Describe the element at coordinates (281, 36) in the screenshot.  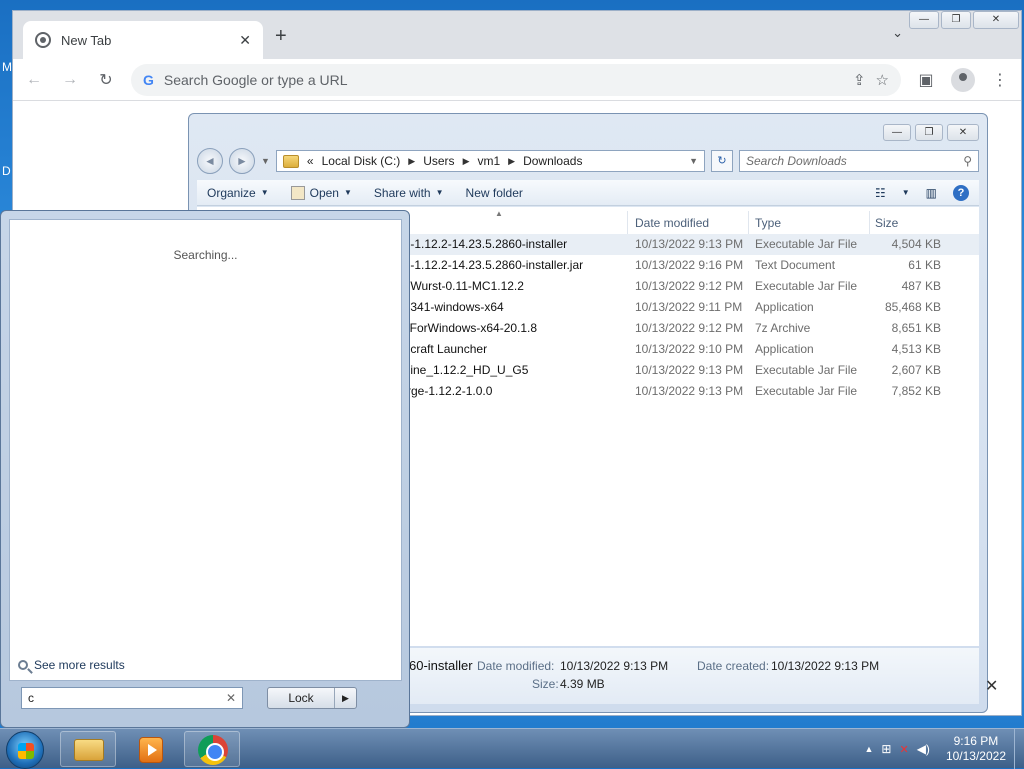
I see `new-tab-button: +` at that location.